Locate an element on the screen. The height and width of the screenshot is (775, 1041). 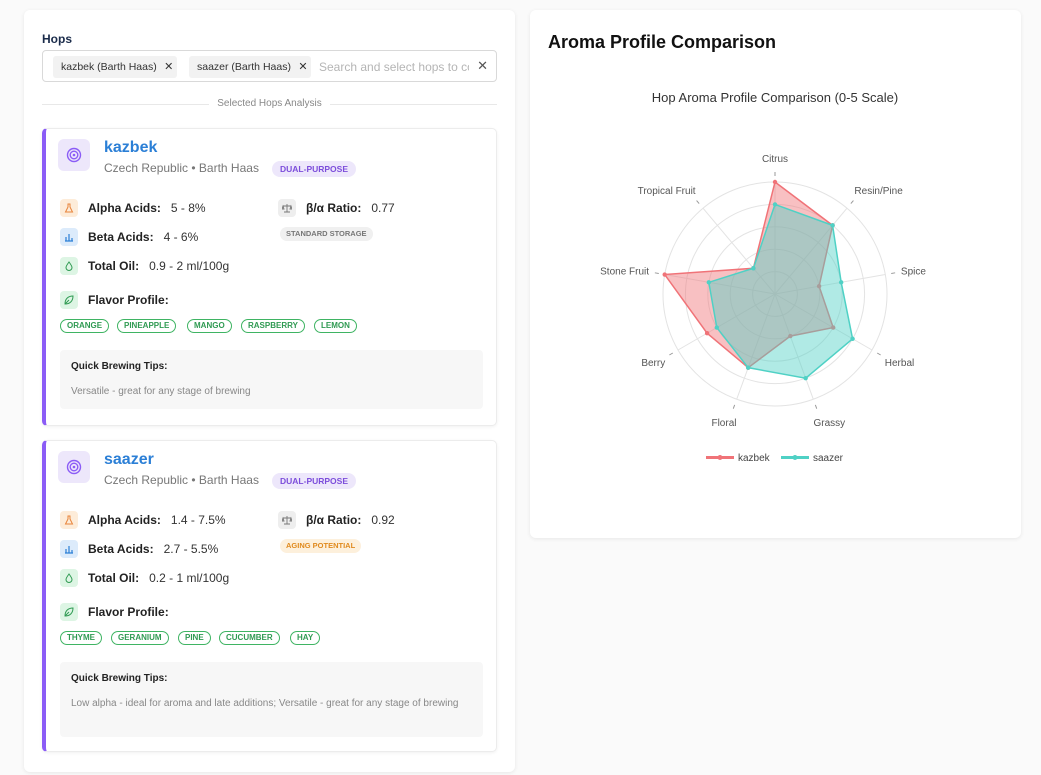
beta-acids-value: 4 - 6% is located at coordinates (181, 237).